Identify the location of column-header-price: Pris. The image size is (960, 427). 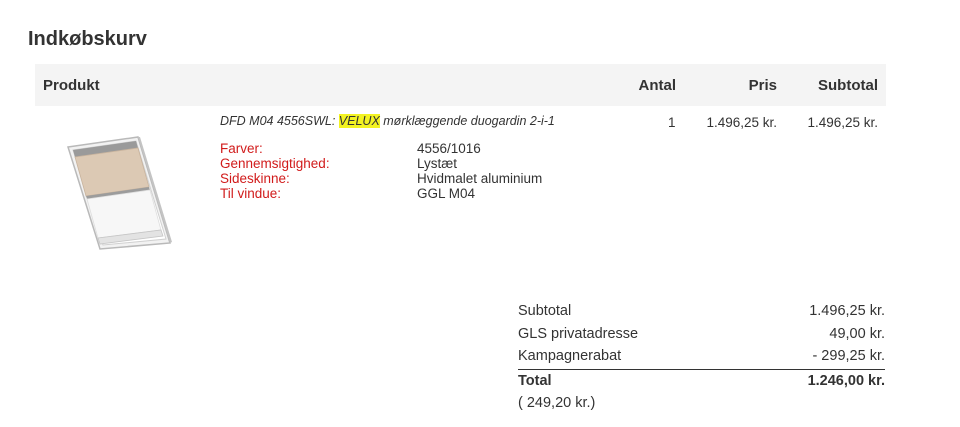
(762, 85).